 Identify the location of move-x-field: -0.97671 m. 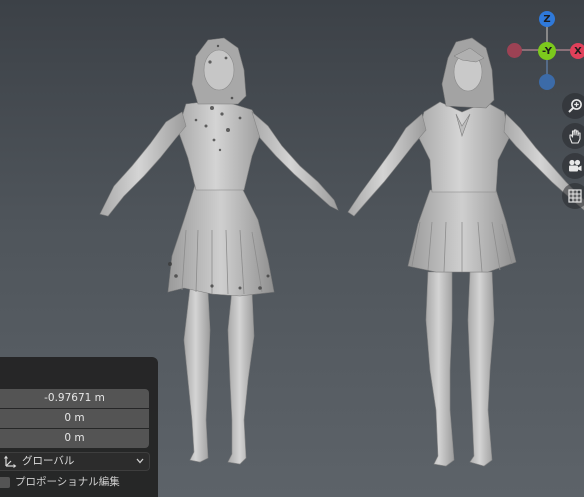
(74, 398).